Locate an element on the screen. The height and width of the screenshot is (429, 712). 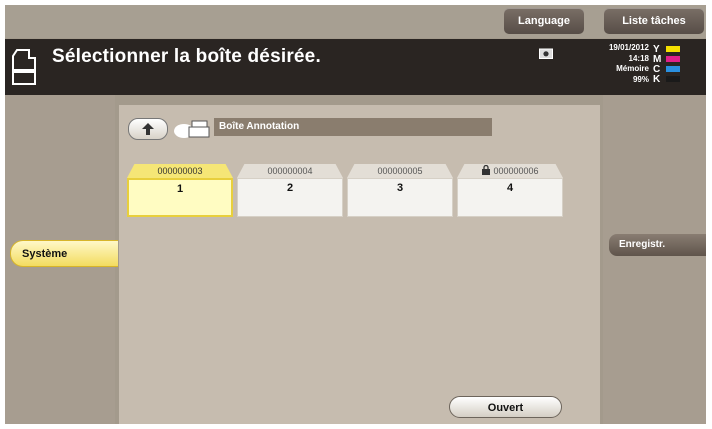
toner-levels: YMCK is located at coordinates (678, 64).